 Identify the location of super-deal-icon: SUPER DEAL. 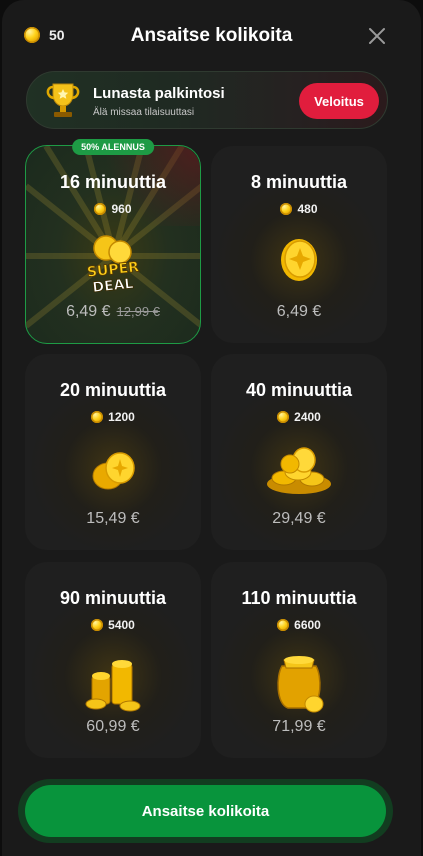
(113, 265).